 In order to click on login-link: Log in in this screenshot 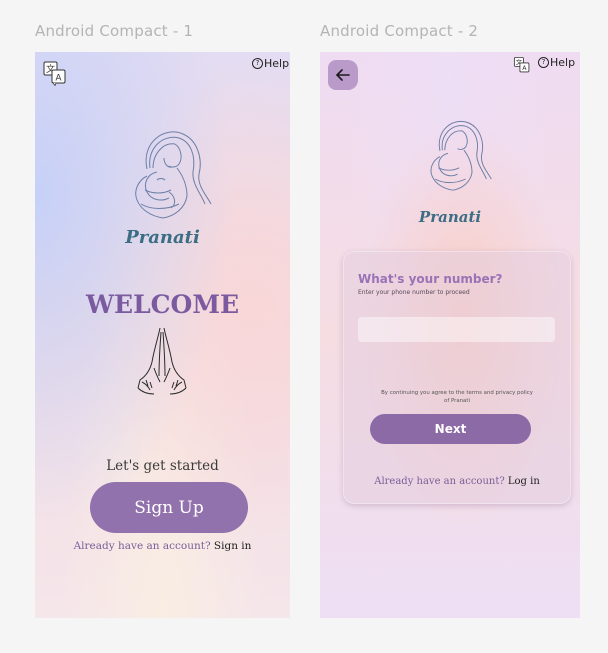, I will do `click(524, 481)`.